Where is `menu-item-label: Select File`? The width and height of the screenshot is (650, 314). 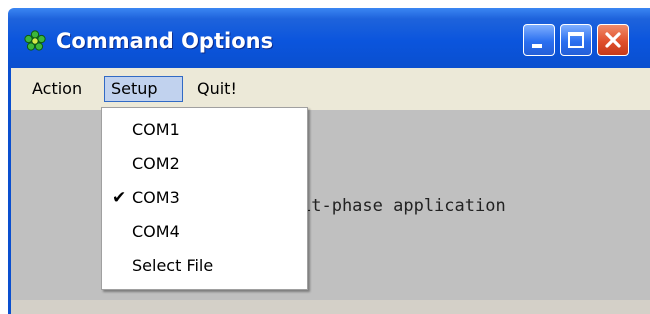
menu-item-label: Select File is located at coordinates (173, 265).